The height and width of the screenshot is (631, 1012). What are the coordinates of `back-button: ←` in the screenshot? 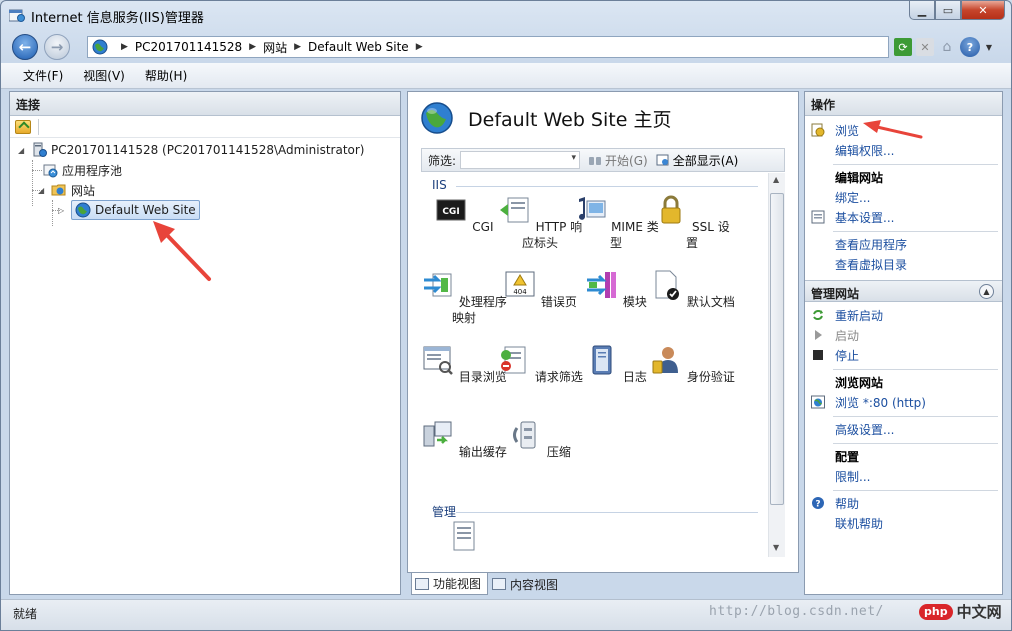 It's located at (25, 47).